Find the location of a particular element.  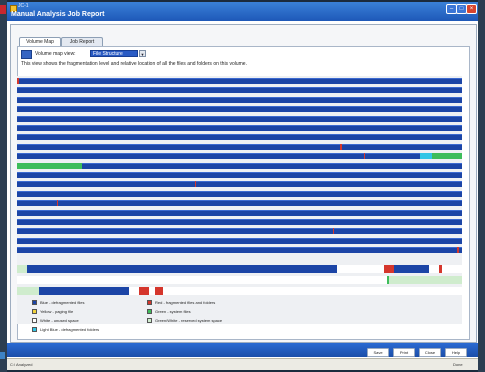

print-button: Print is located at coordinates (404, 352).